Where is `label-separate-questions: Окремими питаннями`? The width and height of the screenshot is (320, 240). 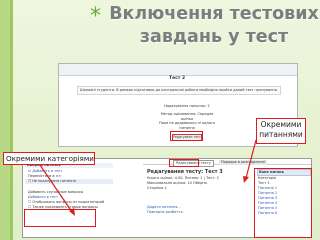
label-separate-questions: Окремими питаннями is located at coordinates (281, 131).